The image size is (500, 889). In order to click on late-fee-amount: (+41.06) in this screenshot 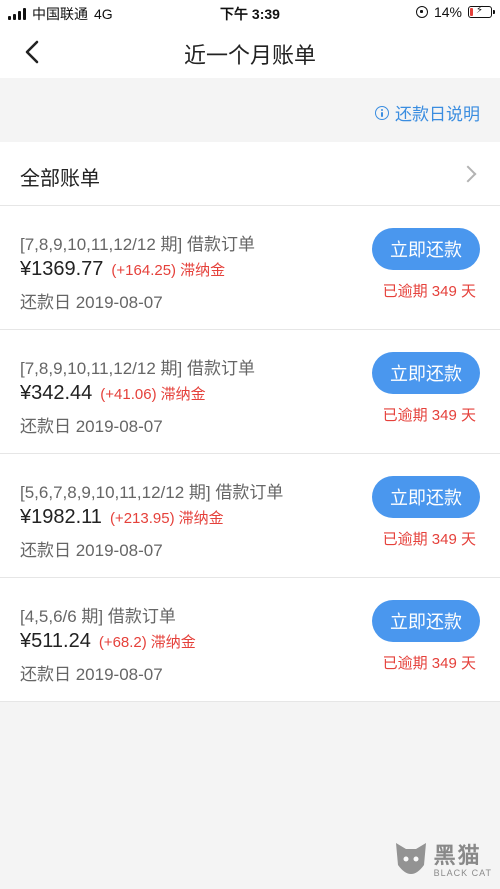, I will do `click(128, 394)`.